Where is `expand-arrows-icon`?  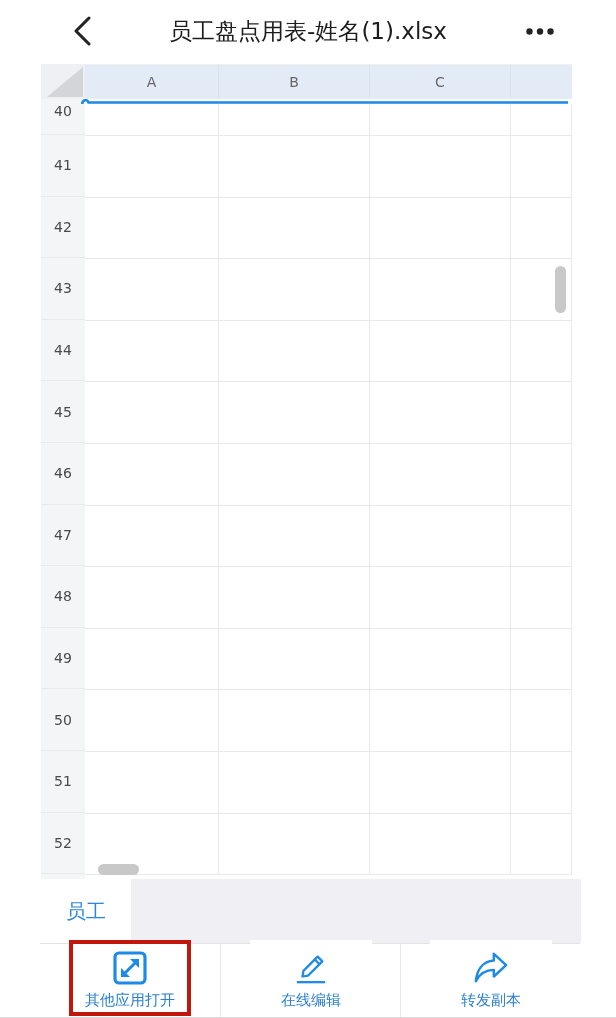 expand-arrows-icon is located at coordinates (130, 968).